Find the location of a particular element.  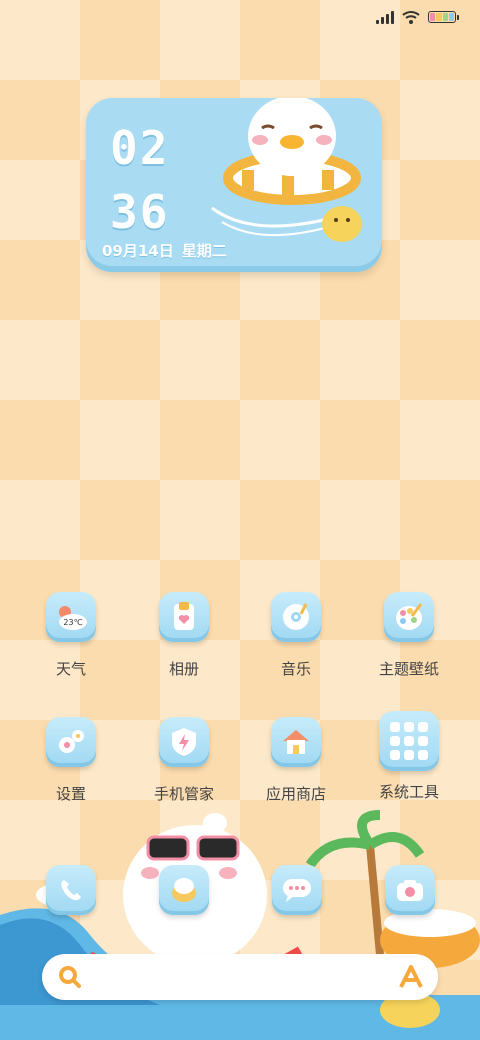

dock-contacts-button is located at coordinates (184, 890).